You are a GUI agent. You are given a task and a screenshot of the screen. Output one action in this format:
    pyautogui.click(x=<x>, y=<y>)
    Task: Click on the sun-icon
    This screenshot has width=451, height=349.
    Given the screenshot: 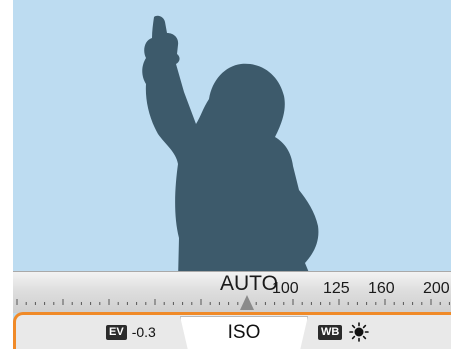 What is the action you would take?
    pyautogui.click(x=359, y=332)
    